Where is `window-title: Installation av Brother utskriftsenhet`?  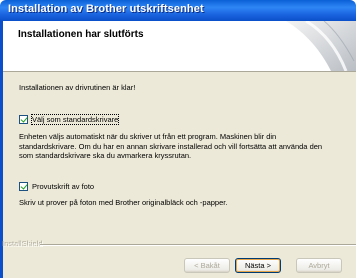
window-title: Installation av Brother utskriftsenhet is located at coordinates (106, 9).